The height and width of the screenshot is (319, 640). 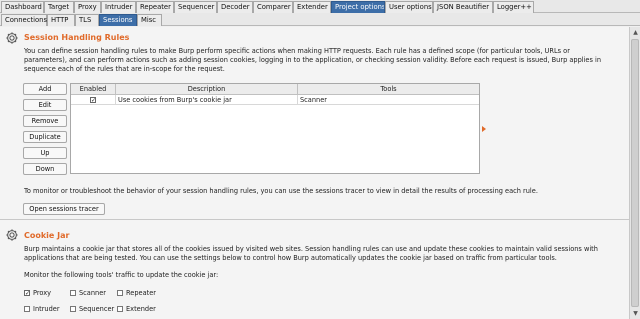 What do you see at coordinates (484, 129) in the screenshot?
I see `expand-arrow-icon` at bounding box center [484, 129].